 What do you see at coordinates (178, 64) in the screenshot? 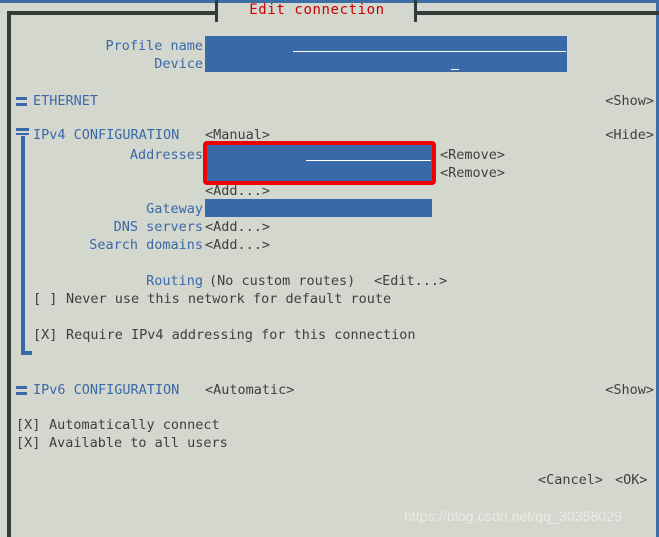
I see `device-label: Device` at bounding box center [178, 64].